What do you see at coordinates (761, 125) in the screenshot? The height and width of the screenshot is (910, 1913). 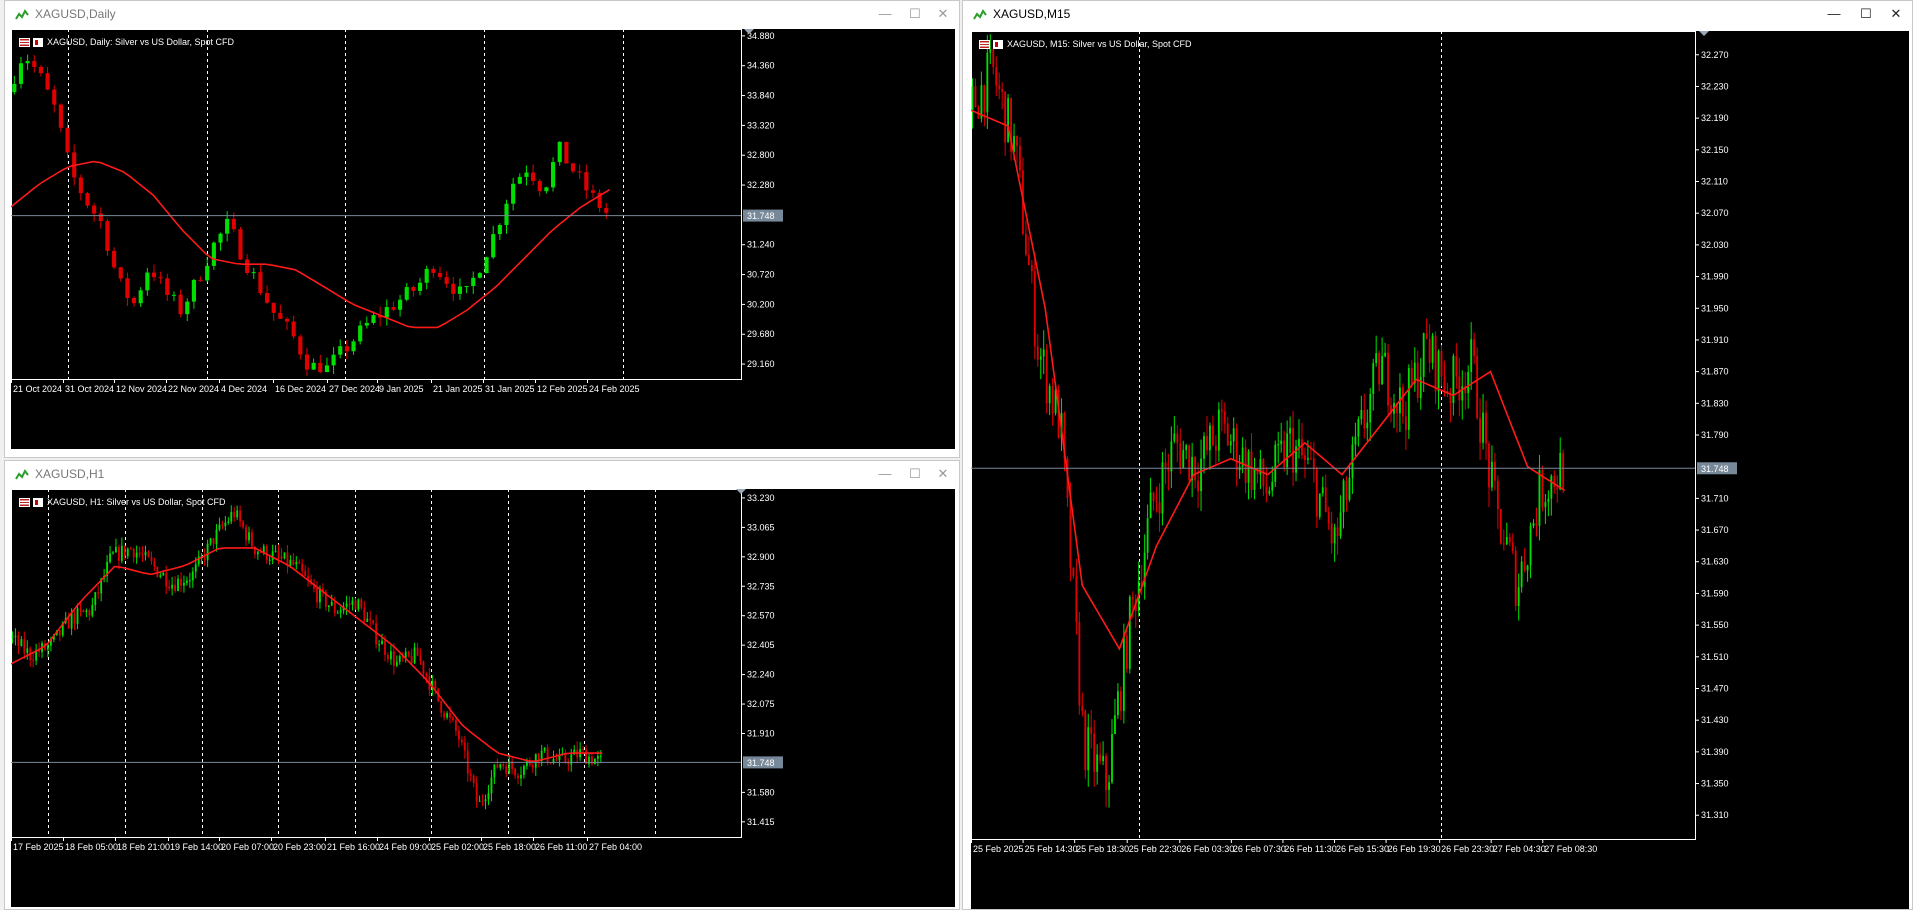 I see `y-axis-label: 33.320` at bounding box center [761, 125].